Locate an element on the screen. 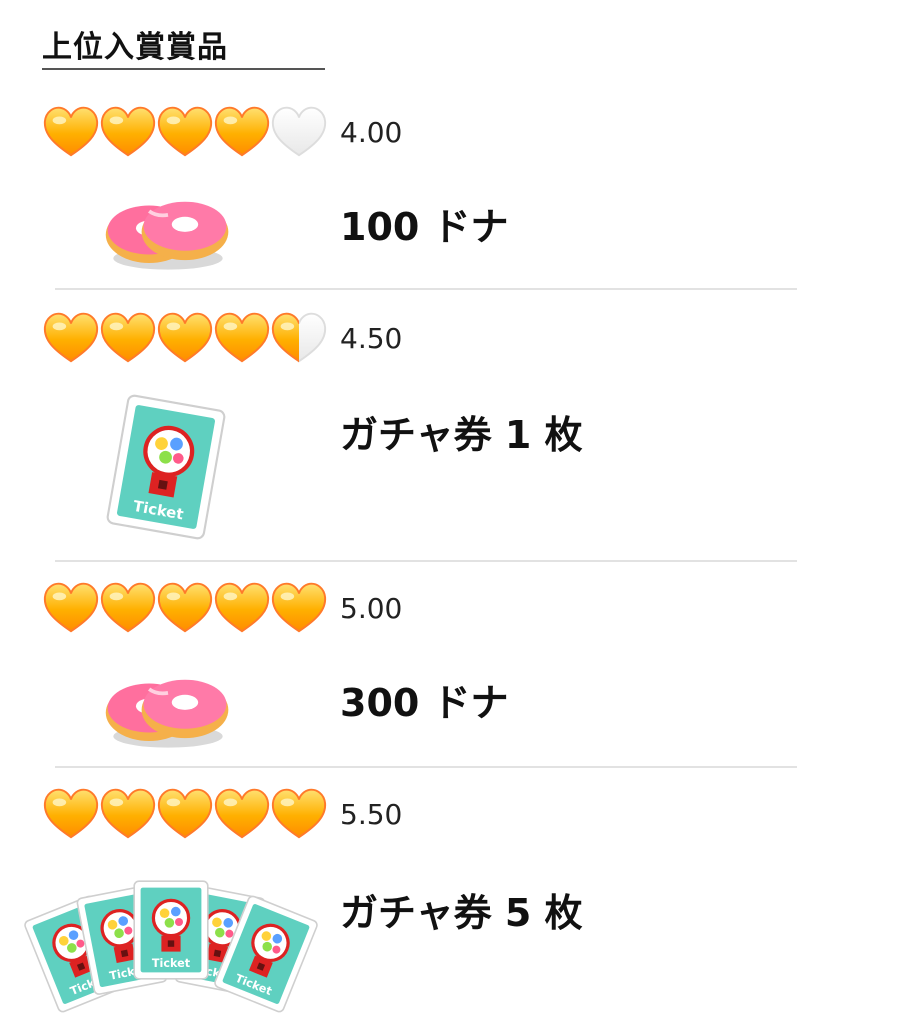 The image size is (904, 1024). prize-label: ガチャ券 1 枚 is located at coordinates (461, 435).